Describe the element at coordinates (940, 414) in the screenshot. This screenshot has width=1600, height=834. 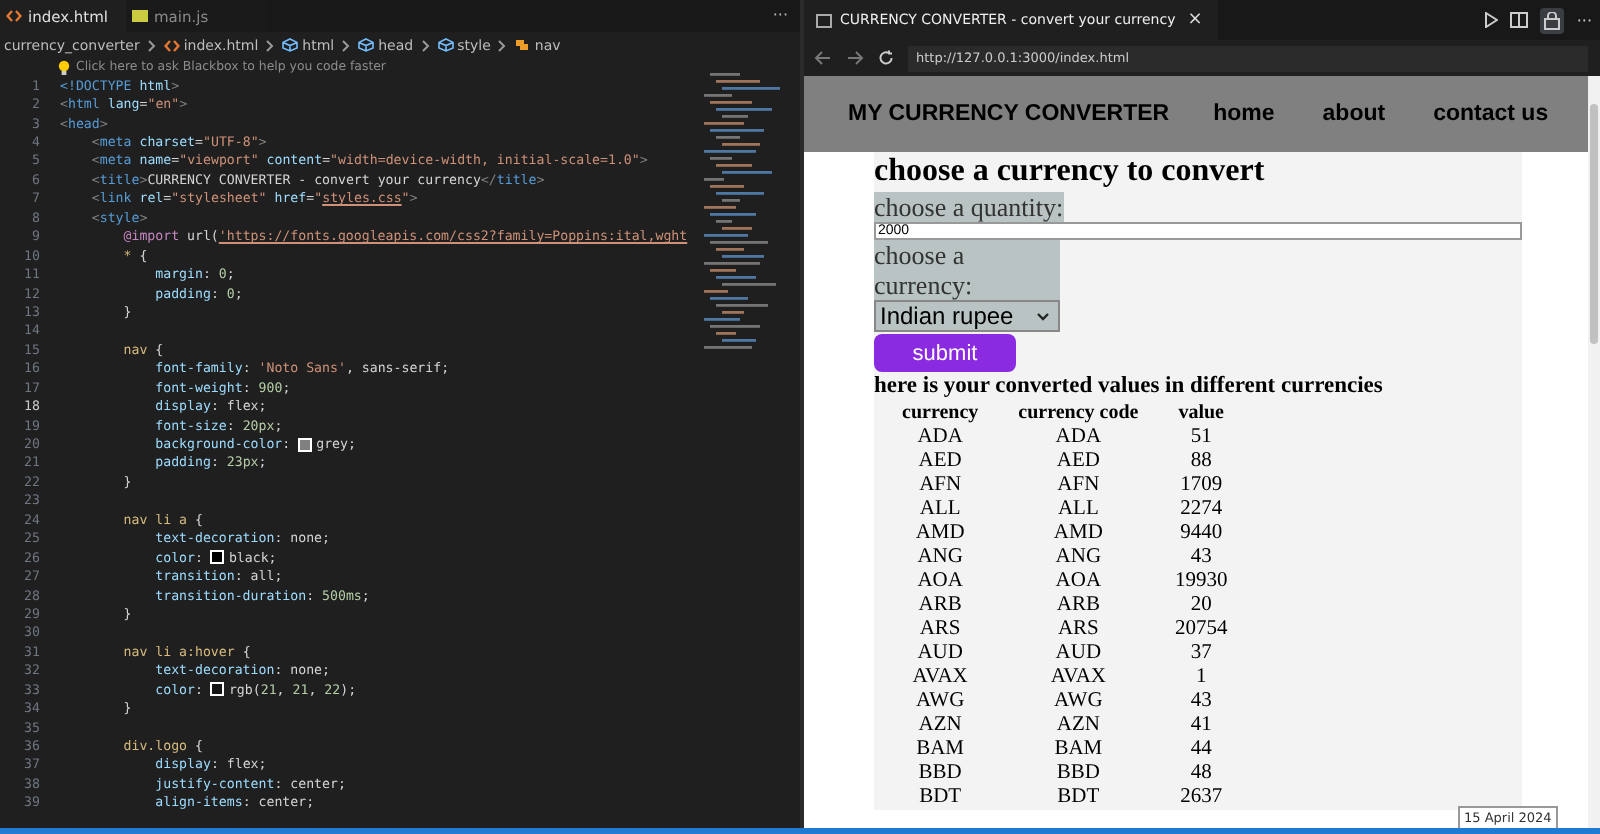
I see `column-header: currency` at that location.